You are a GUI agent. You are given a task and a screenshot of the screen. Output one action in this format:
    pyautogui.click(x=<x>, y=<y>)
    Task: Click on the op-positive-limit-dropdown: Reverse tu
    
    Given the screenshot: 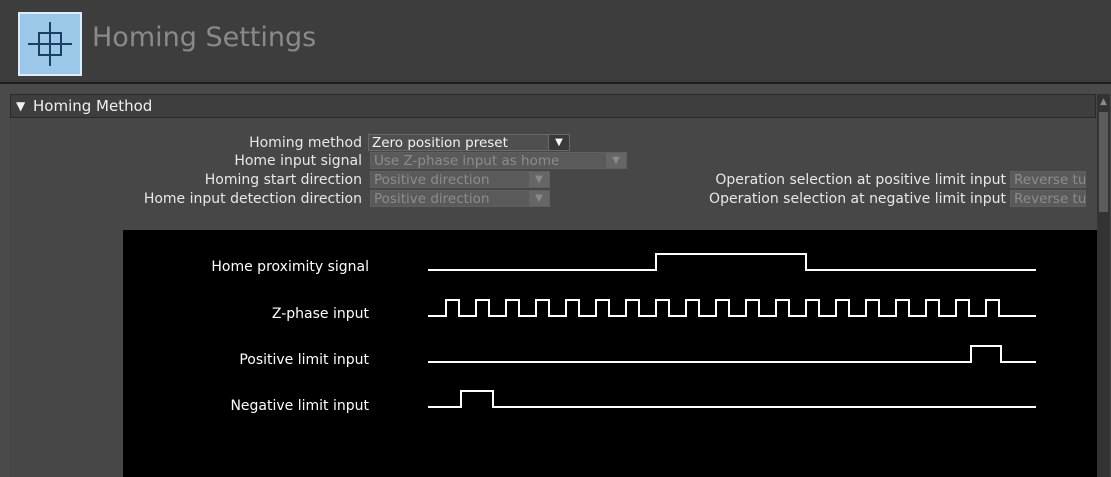 What is the action you would take?
    pyautogui.click(x=1048, y=179)
    